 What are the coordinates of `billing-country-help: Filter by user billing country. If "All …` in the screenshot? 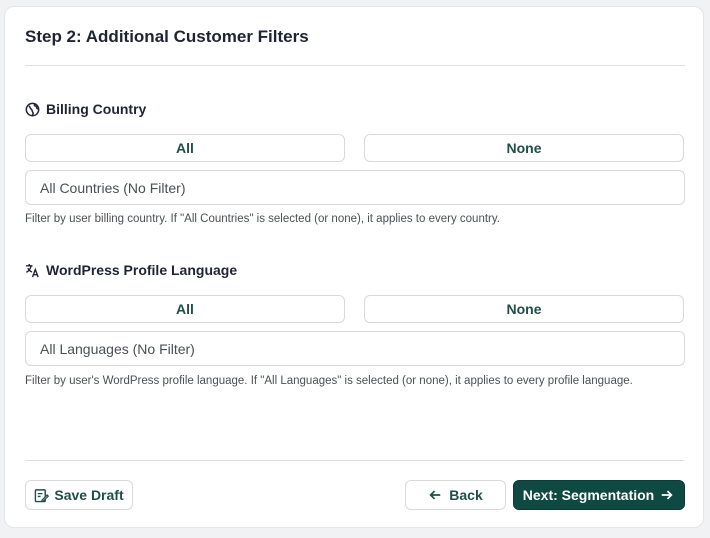 It's located at (262, 219).